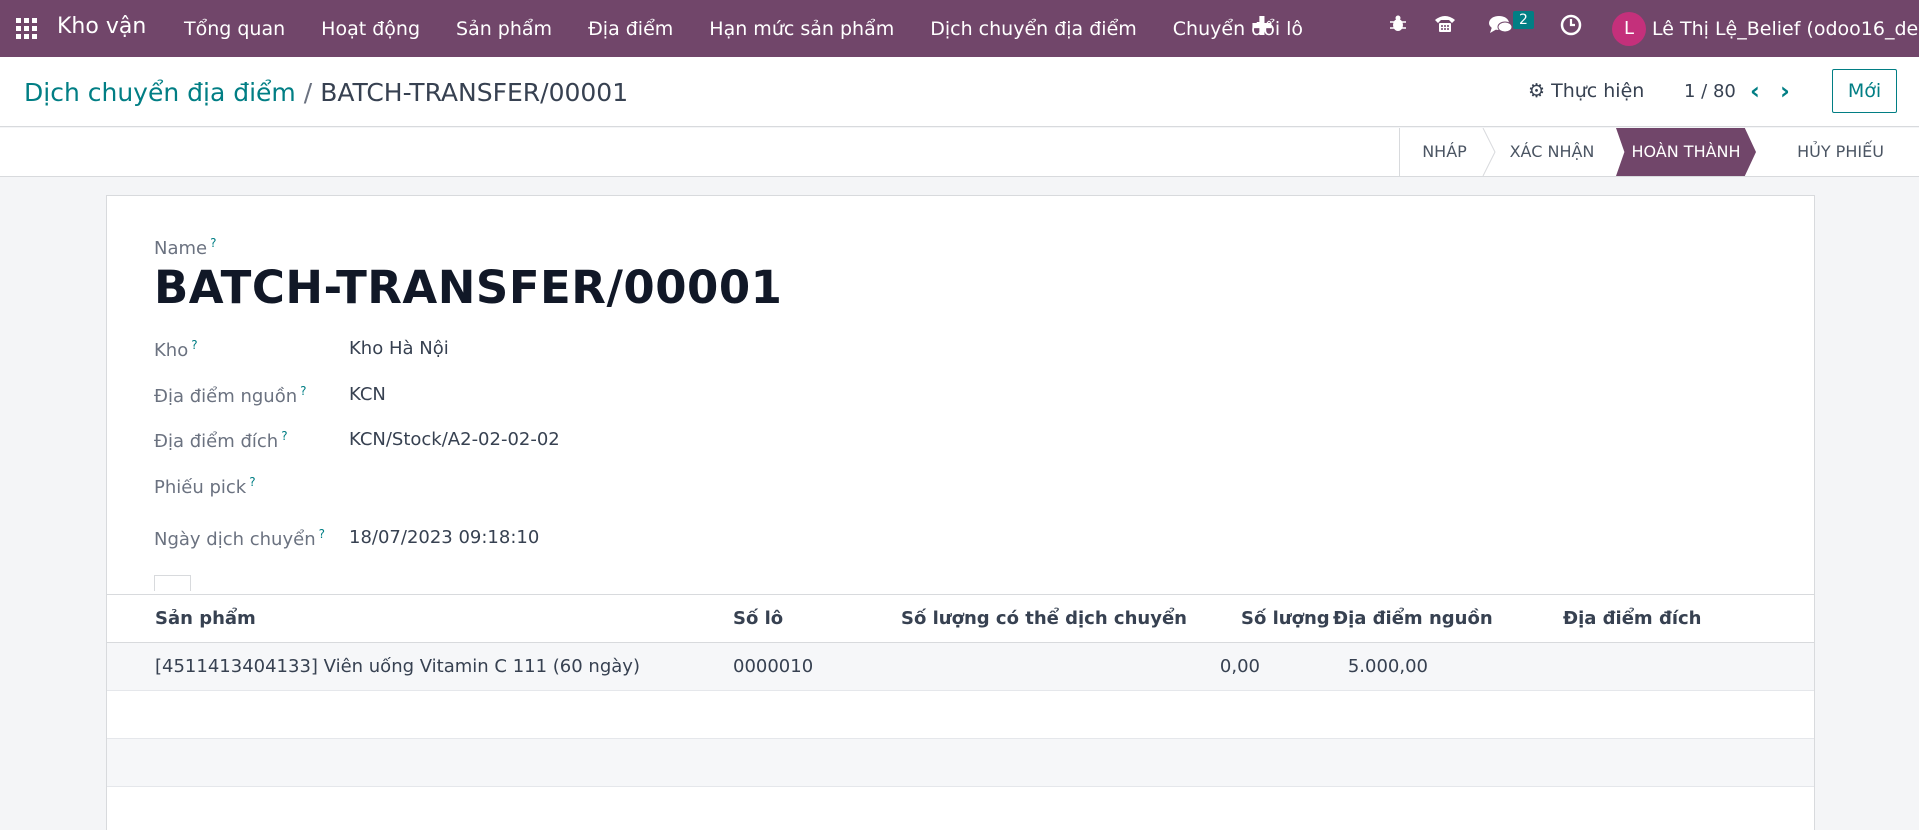 Image resolution: width=1919 pixels, height=830 pixels. What do you see at coordinates (801, 29) in the screenshot?
I see `menu-item-product-limits: Hạn mức sản phẩm` at bounding box center [801, 29].